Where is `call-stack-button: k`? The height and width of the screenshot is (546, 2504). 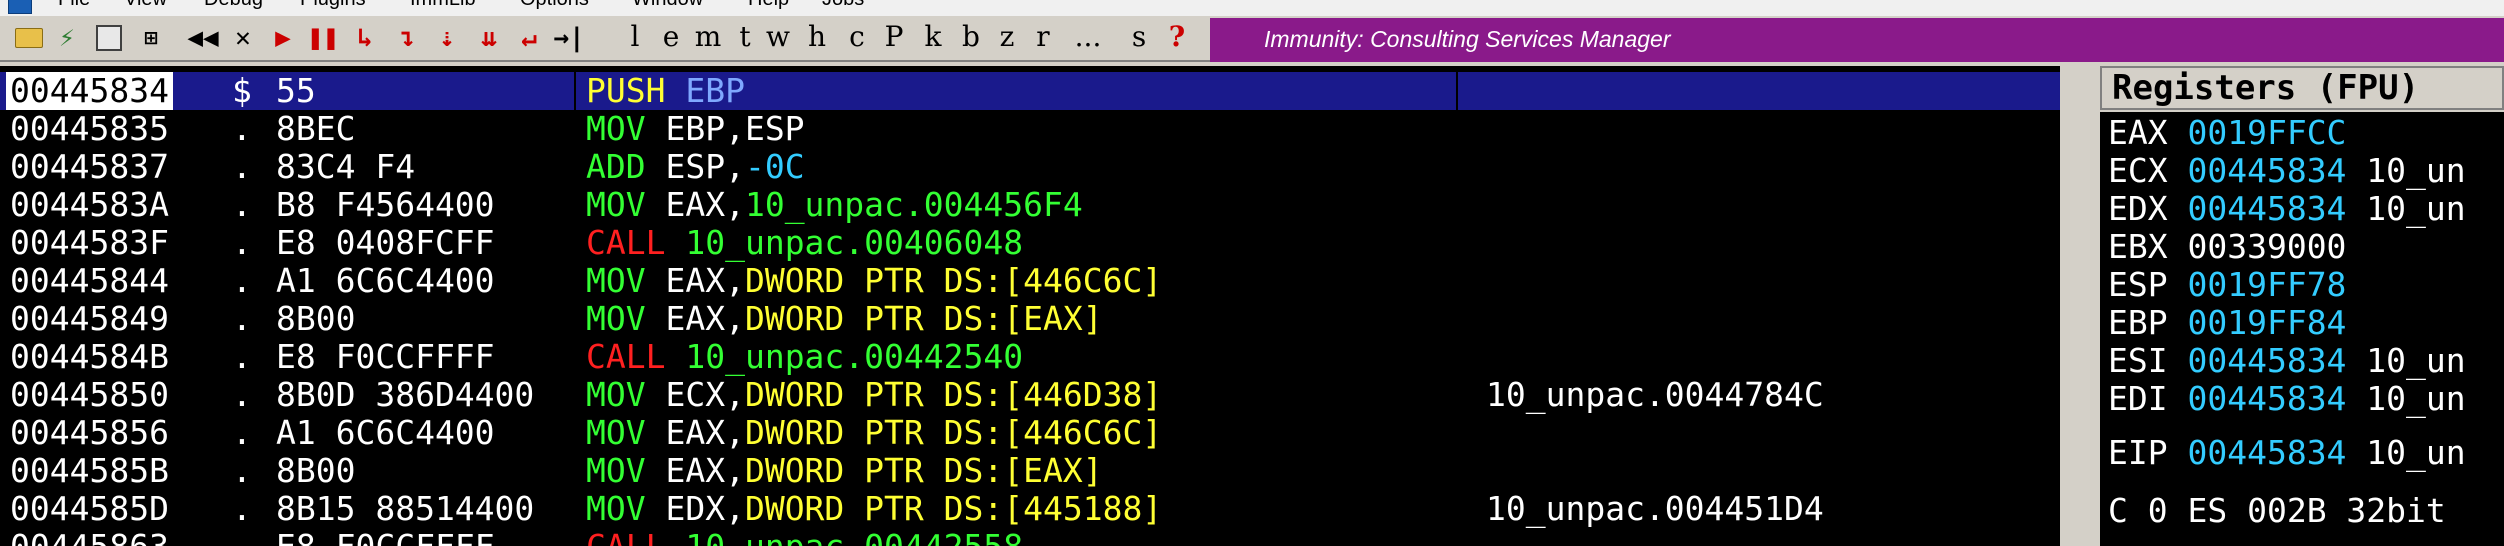 call-stack-button: k is located at coordinates (933, 36).